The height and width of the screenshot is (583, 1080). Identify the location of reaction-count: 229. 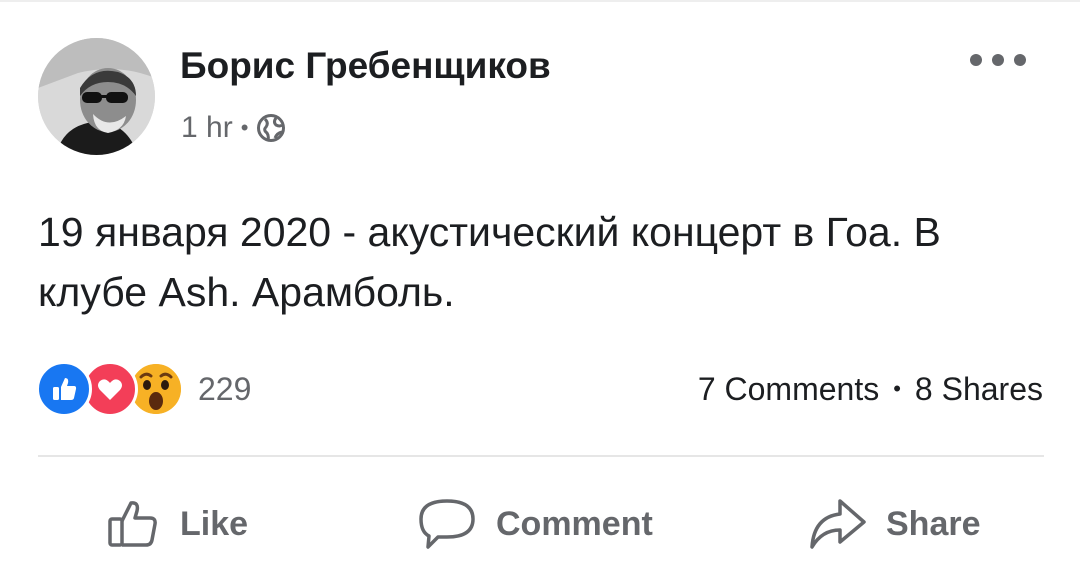
(225, 388).